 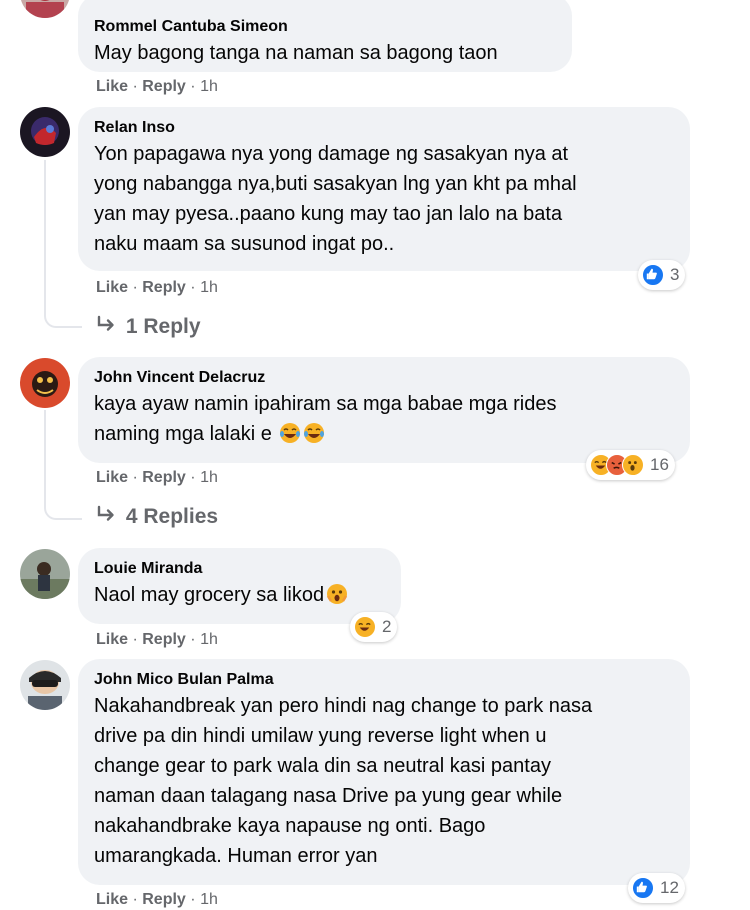 What do you see at coordinates (325, 27) in the screenshot?
I see `comment-author: Rommel Cantuba Simeon` at bounding box center [325, 27].